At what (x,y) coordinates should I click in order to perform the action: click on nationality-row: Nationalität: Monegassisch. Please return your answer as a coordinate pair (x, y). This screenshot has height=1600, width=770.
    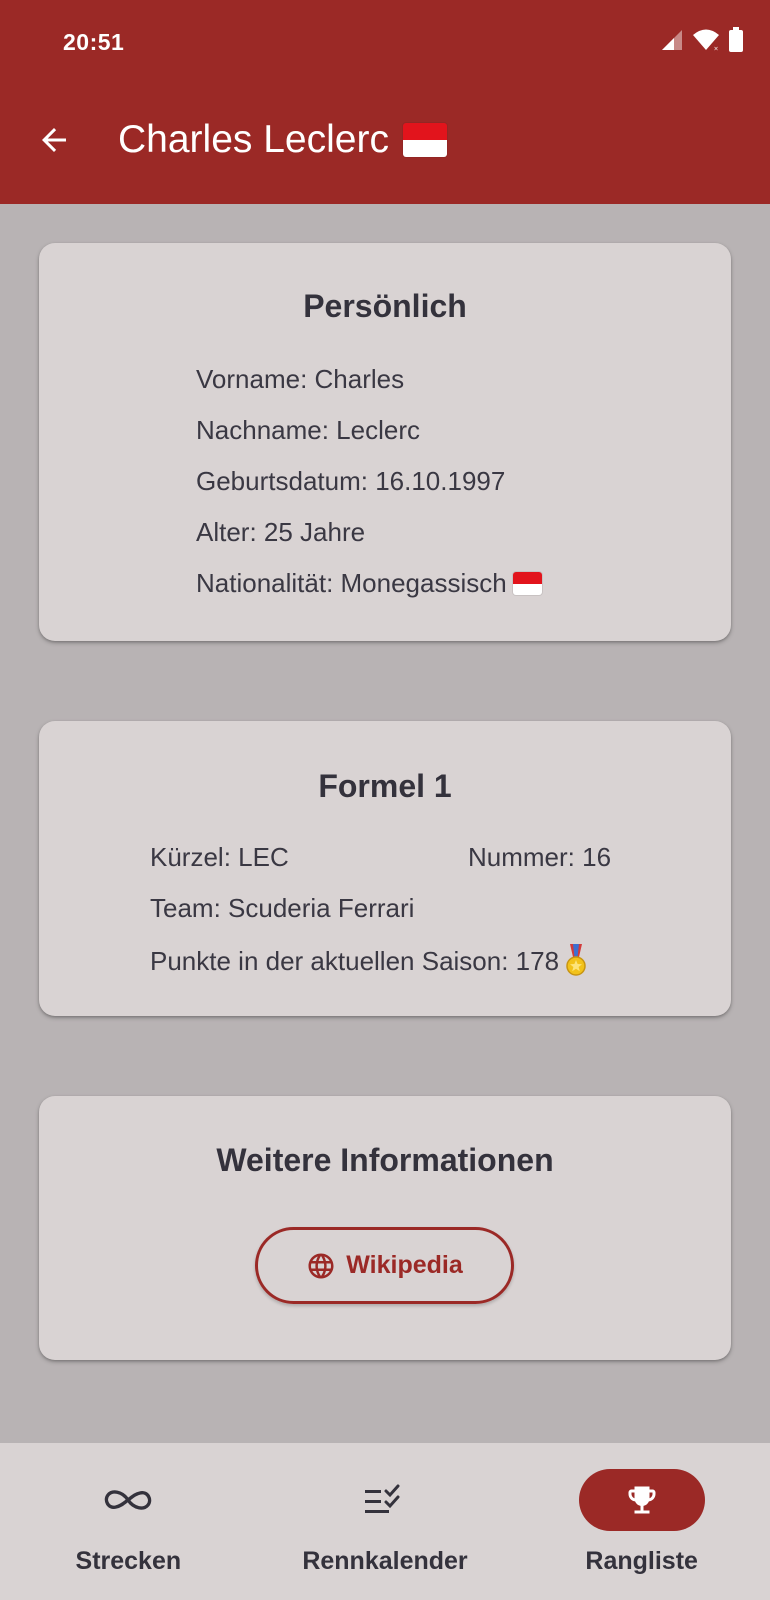
    Looking at the image, I should click on (369, 593).